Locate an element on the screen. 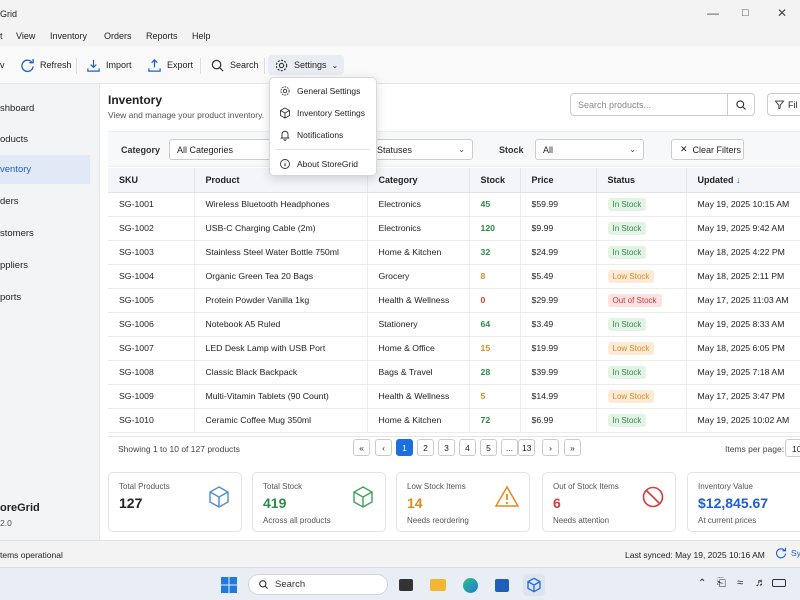 The image size is (800, 600). cube-icon is located at coordinates (534, 585).